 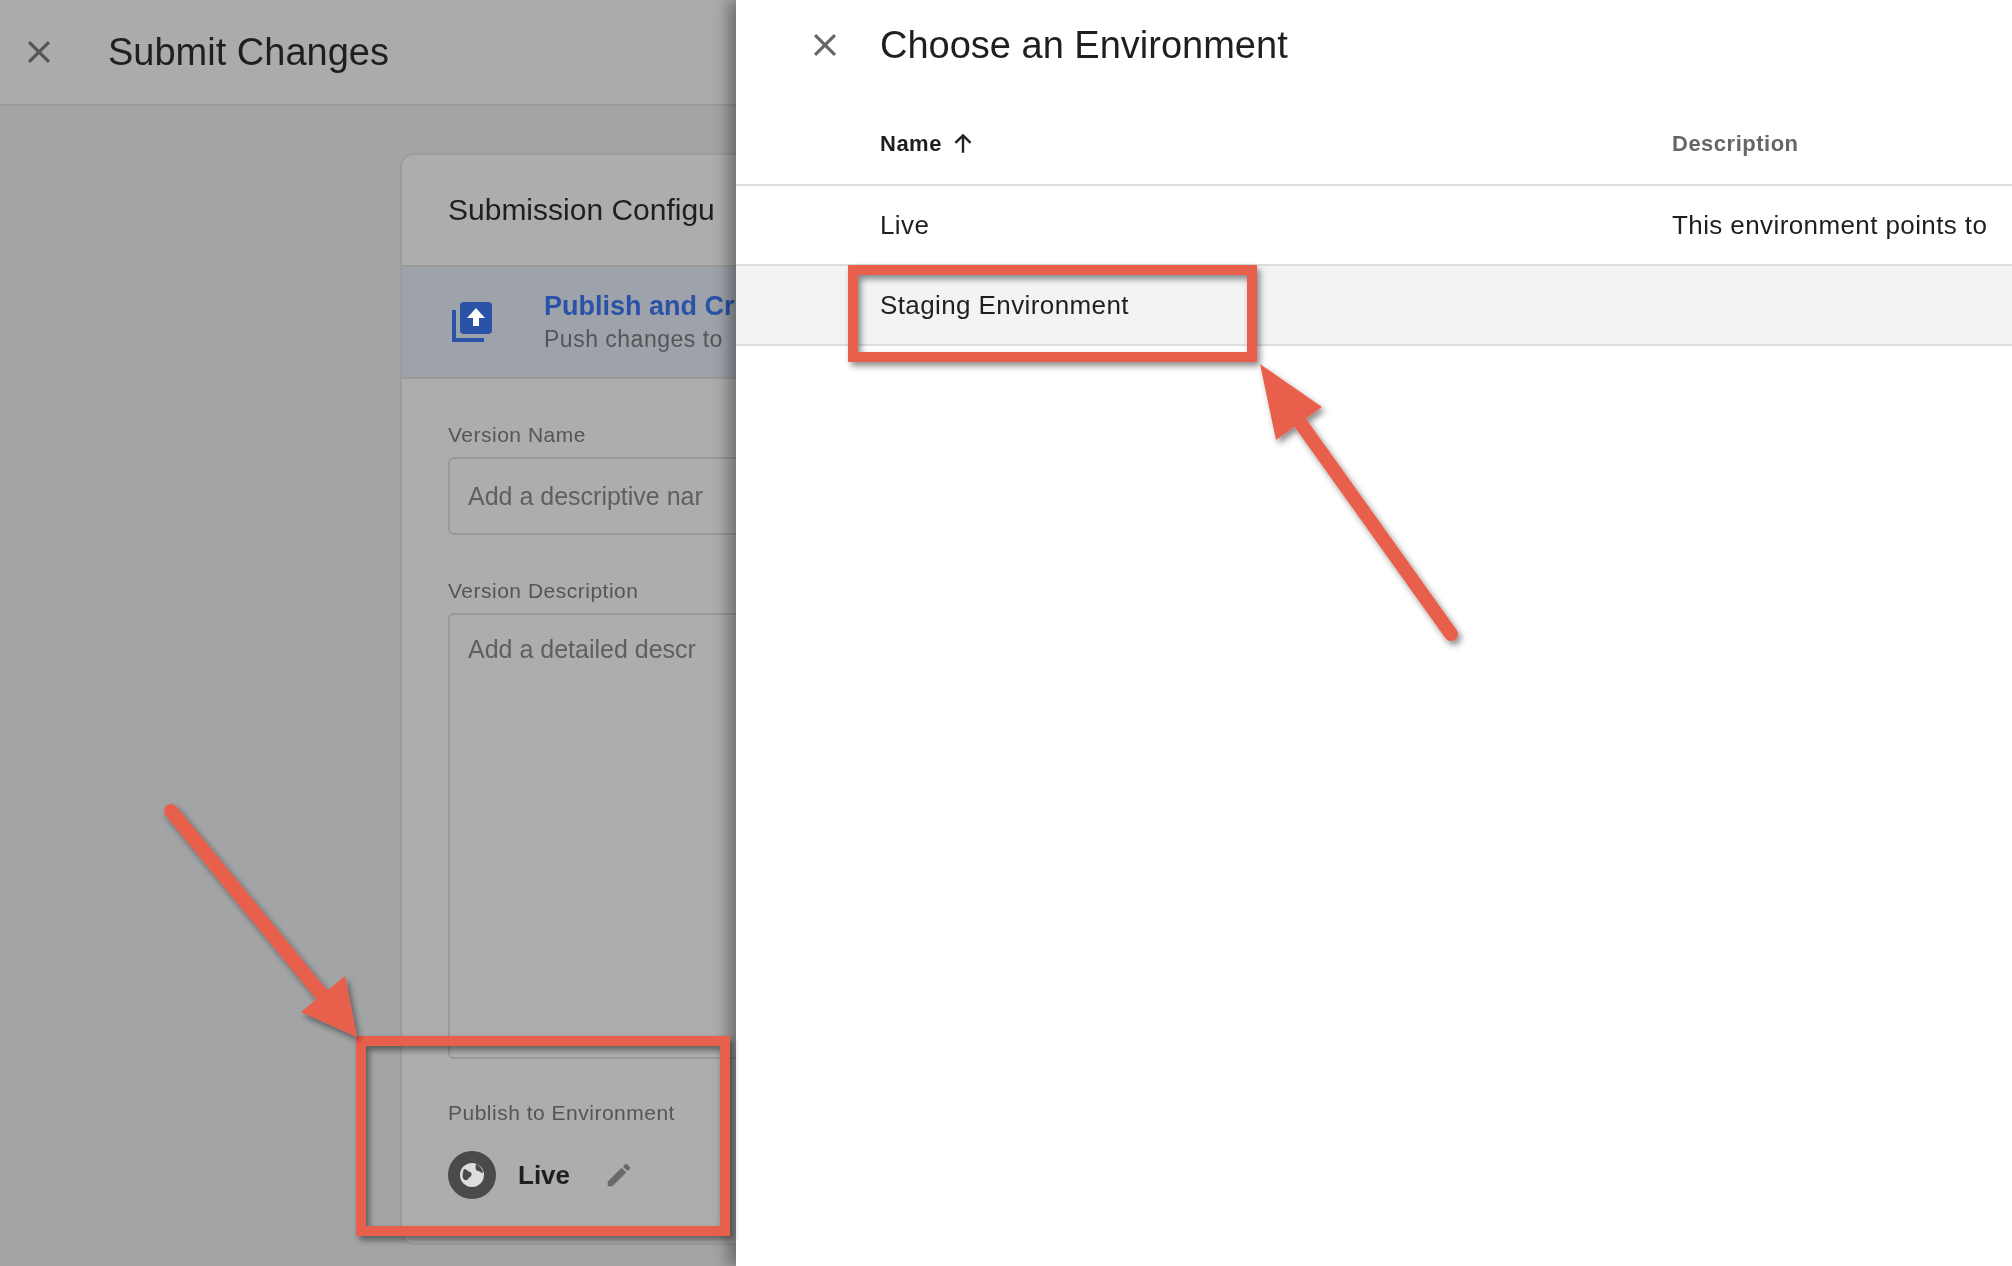 What do you see at coordinates (472, 1175) in the screenshot?
I see `globe-icon` at bounding box center [472, 1175].